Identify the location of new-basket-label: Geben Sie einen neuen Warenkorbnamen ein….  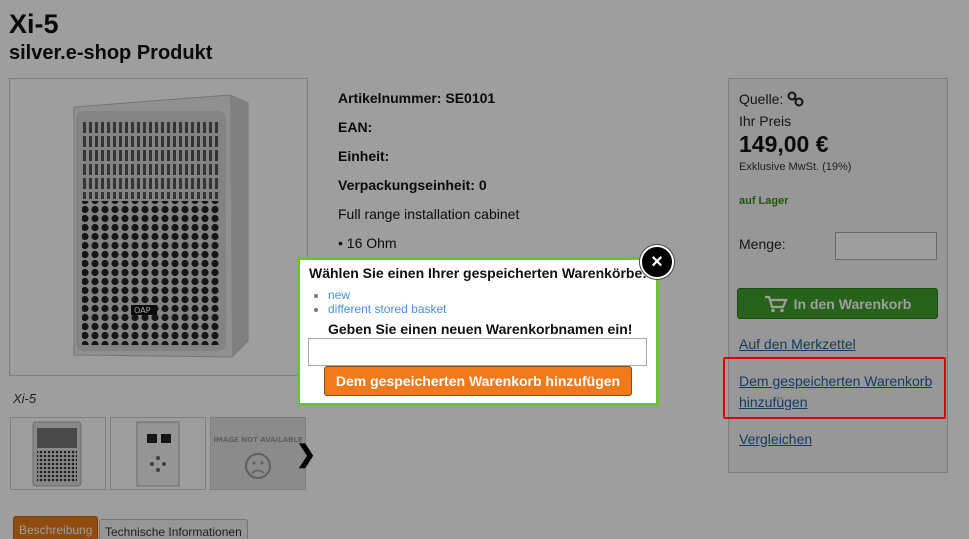
(480, 329).